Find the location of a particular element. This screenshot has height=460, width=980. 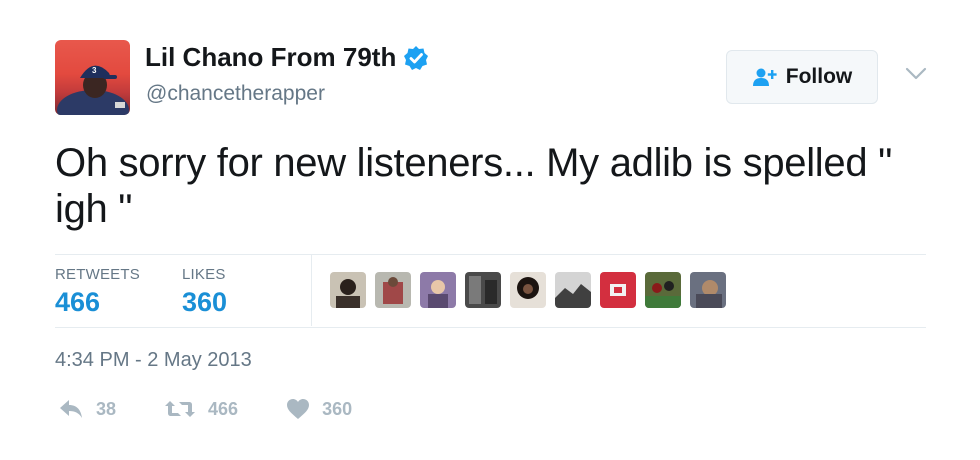

chevron-down-icon is located at coordinates (916, 74).